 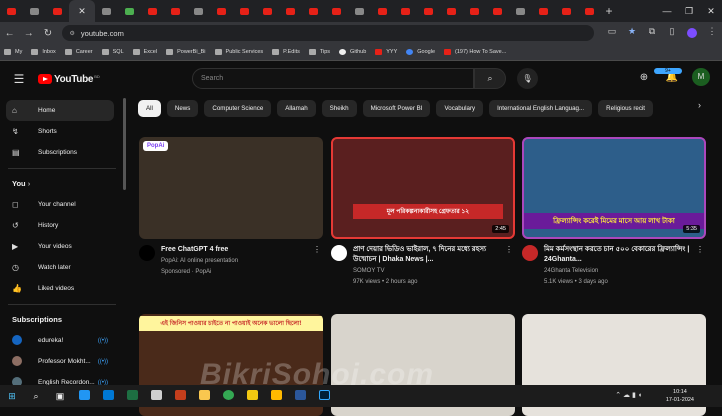 I want to click on start-icon: ⊞, so click(x=12, y=396).